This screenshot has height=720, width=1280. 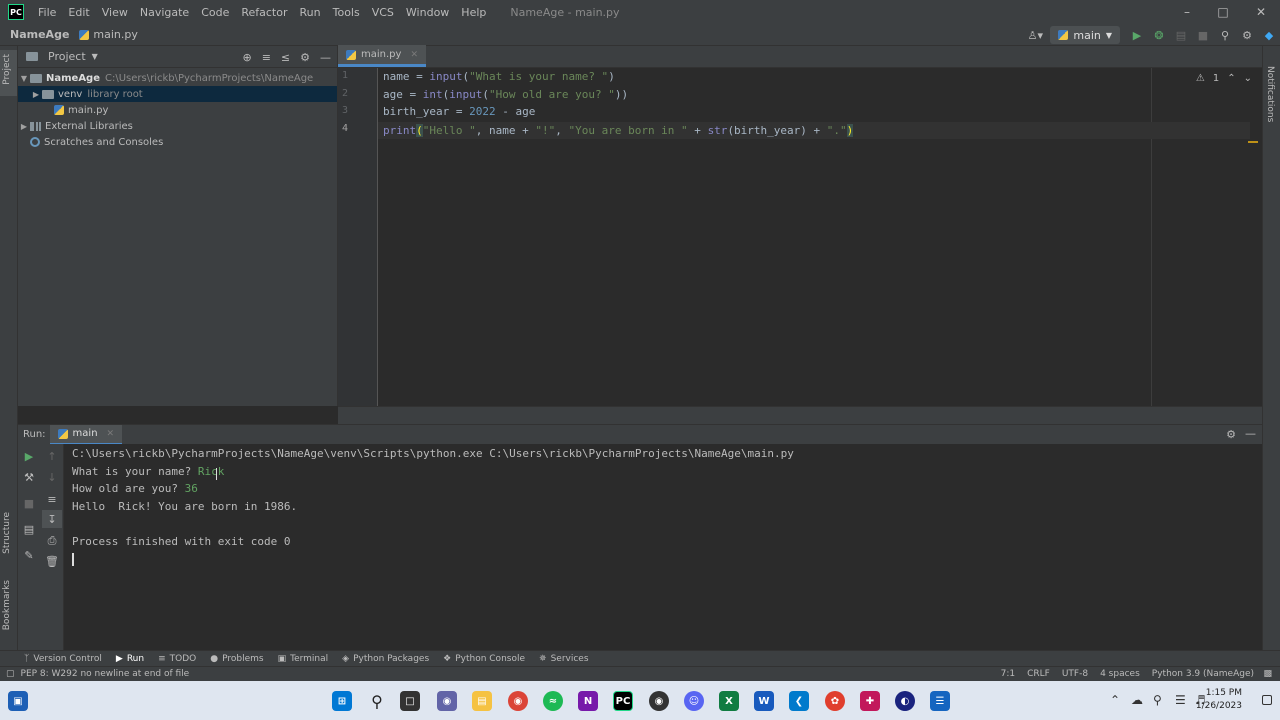 I want to click on vscode-icon: ❮, so click(x=799, y=701).